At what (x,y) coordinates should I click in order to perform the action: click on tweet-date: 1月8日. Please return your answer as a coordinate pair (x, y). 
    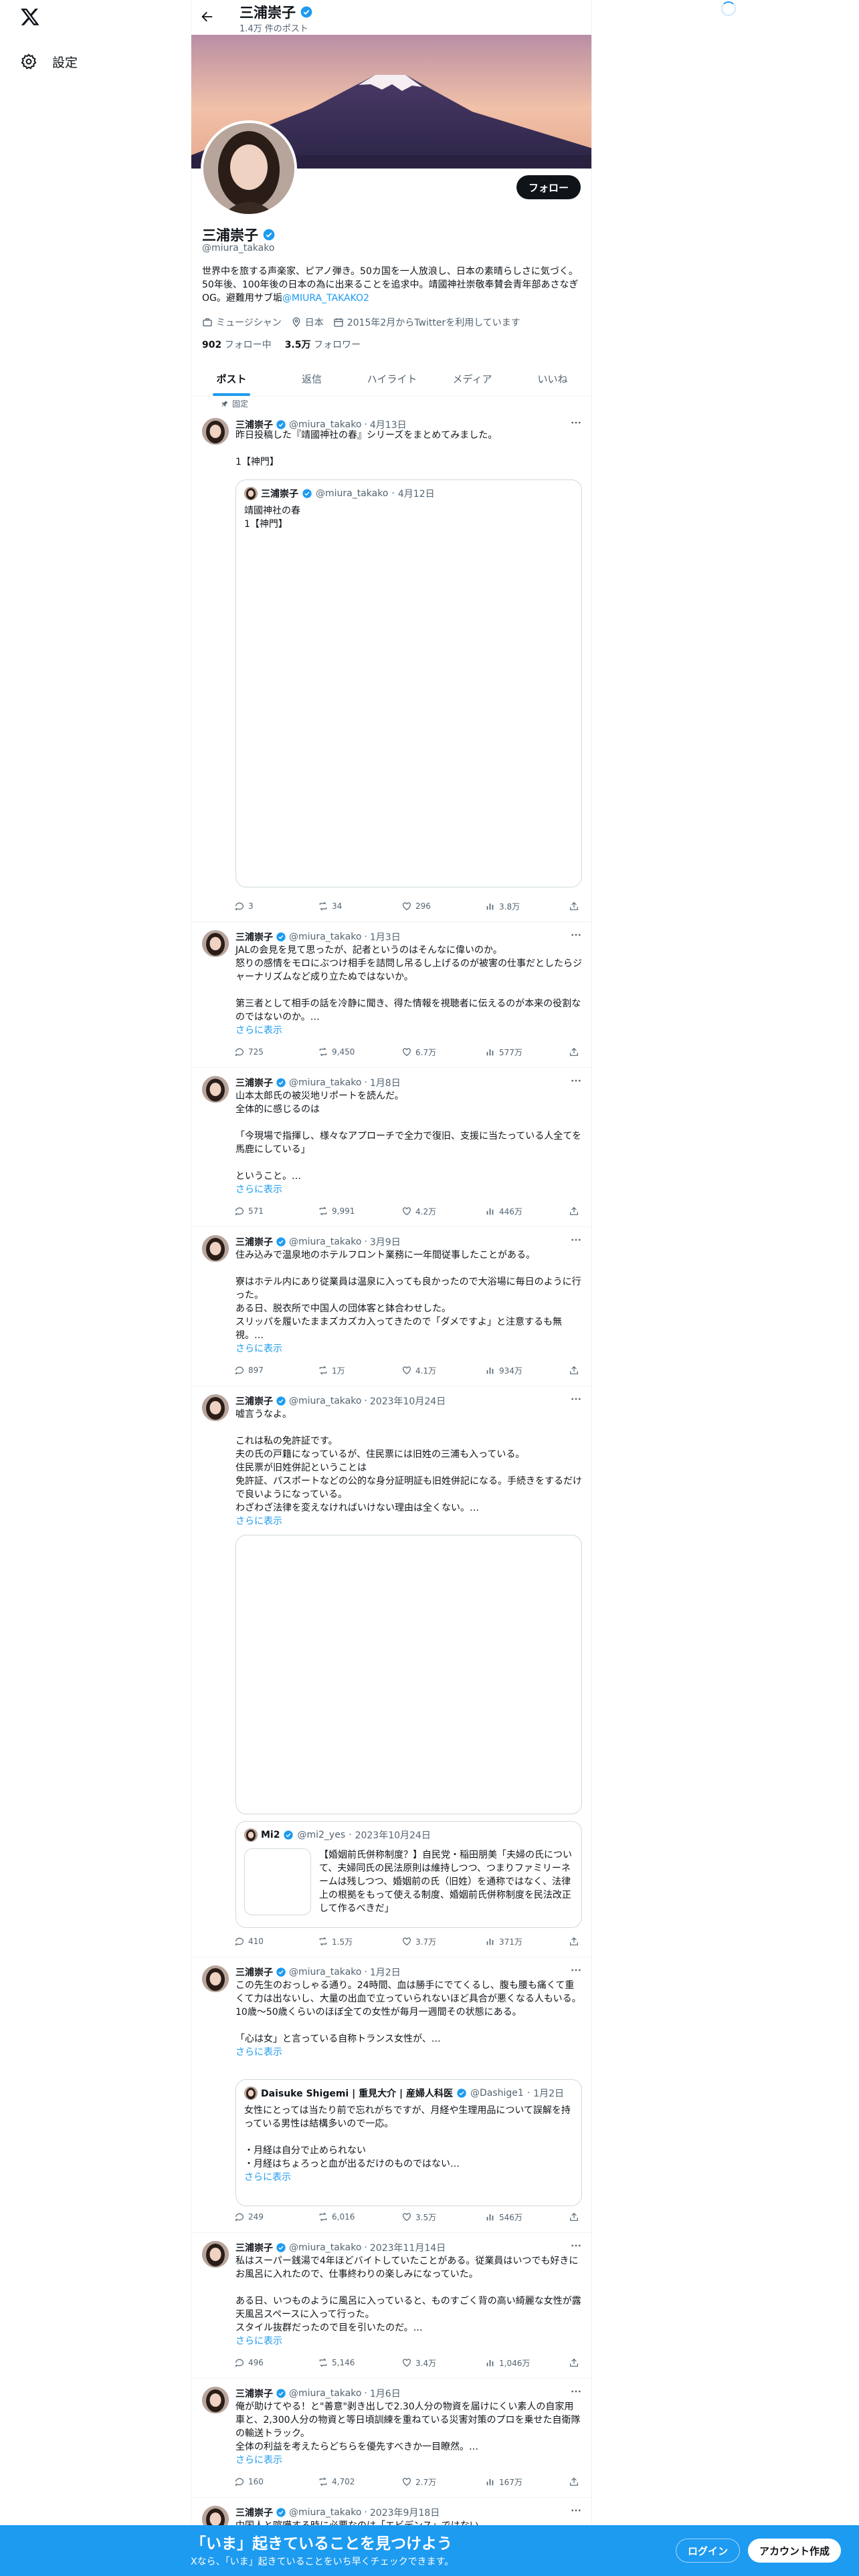
    Looking at the image, I should click on (385, 1082).